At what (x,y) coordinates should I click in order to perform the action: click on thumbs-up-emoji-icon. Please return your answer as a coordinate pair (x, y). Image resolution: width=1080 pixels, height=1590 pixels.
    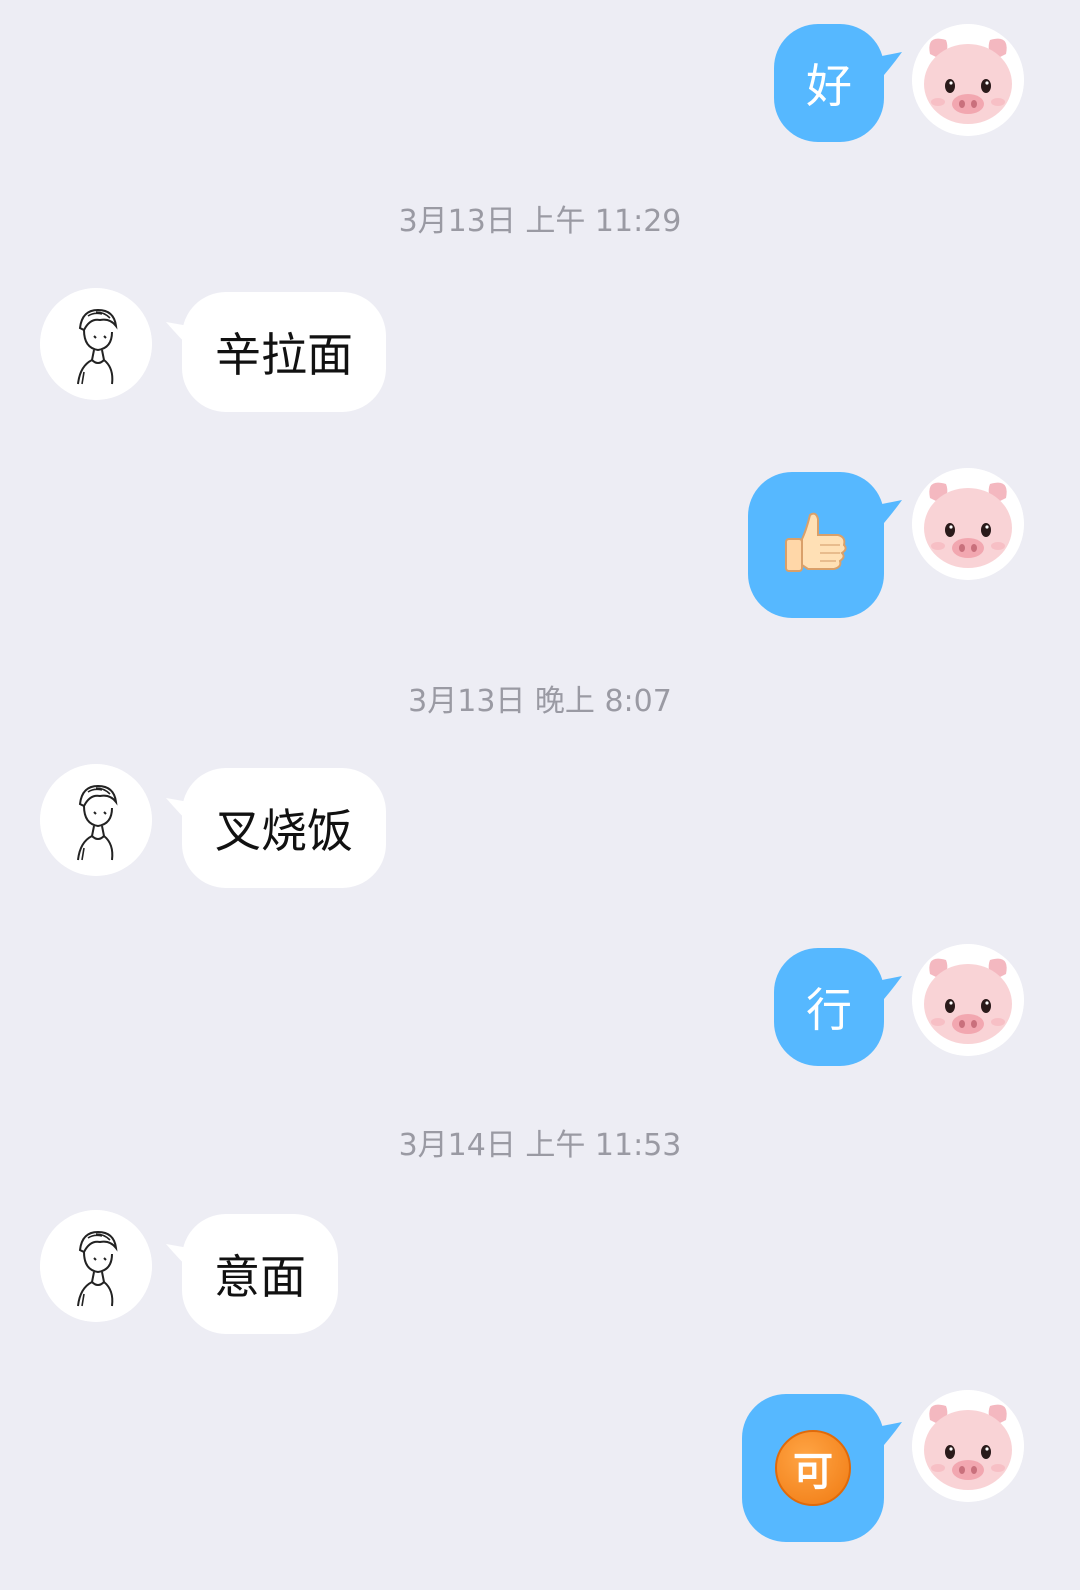
    Looking at the image, I should click on (816, 545).